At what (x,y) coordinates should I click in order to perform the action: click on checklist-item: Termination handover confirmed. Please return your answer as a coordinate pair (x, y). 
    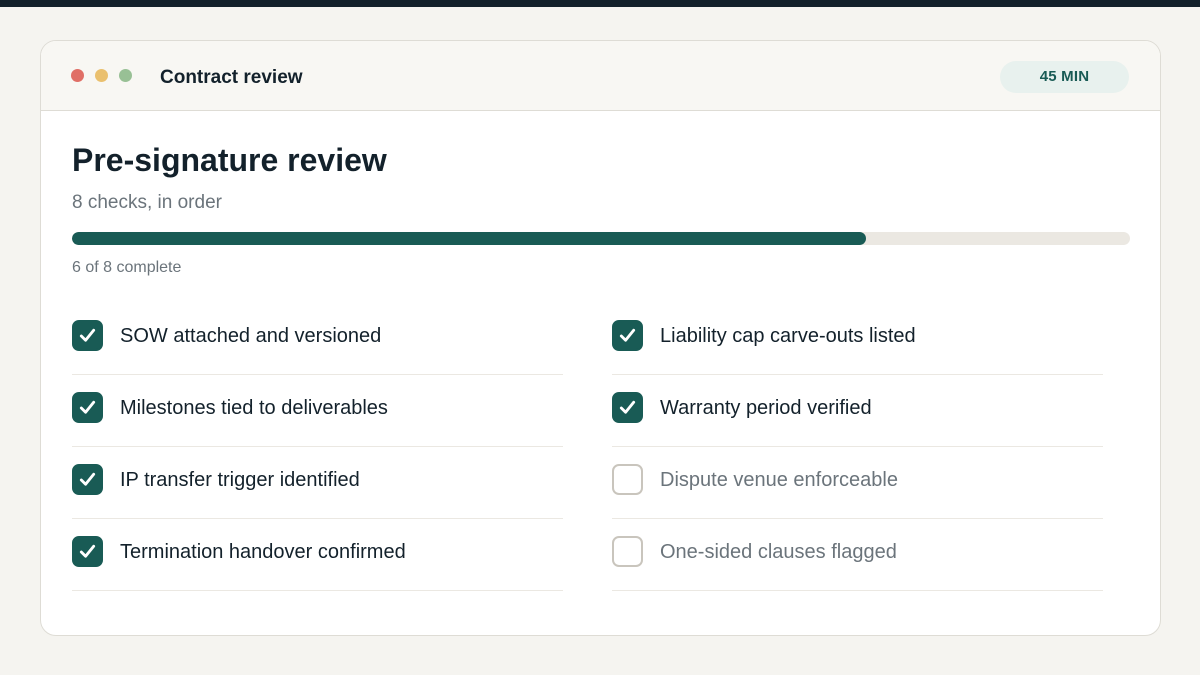
    Looking at the image, I should click on (317, 555).